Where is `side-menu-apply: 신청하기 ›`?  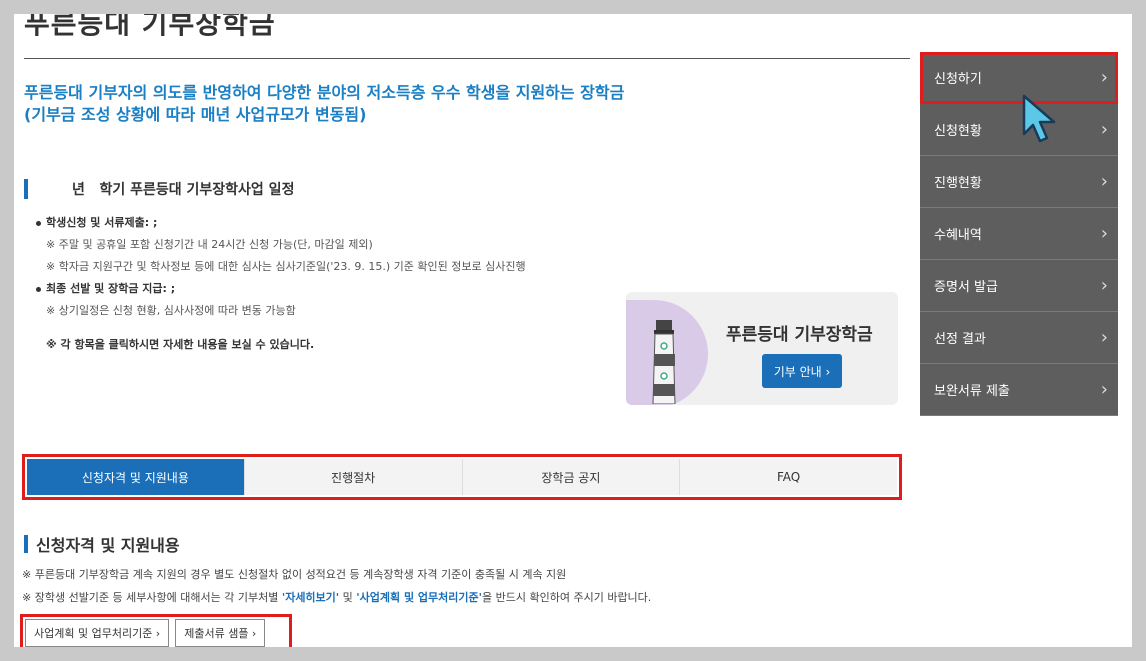
side-menu-apply: 신청하기 › is located at coordinates (1019, 78).